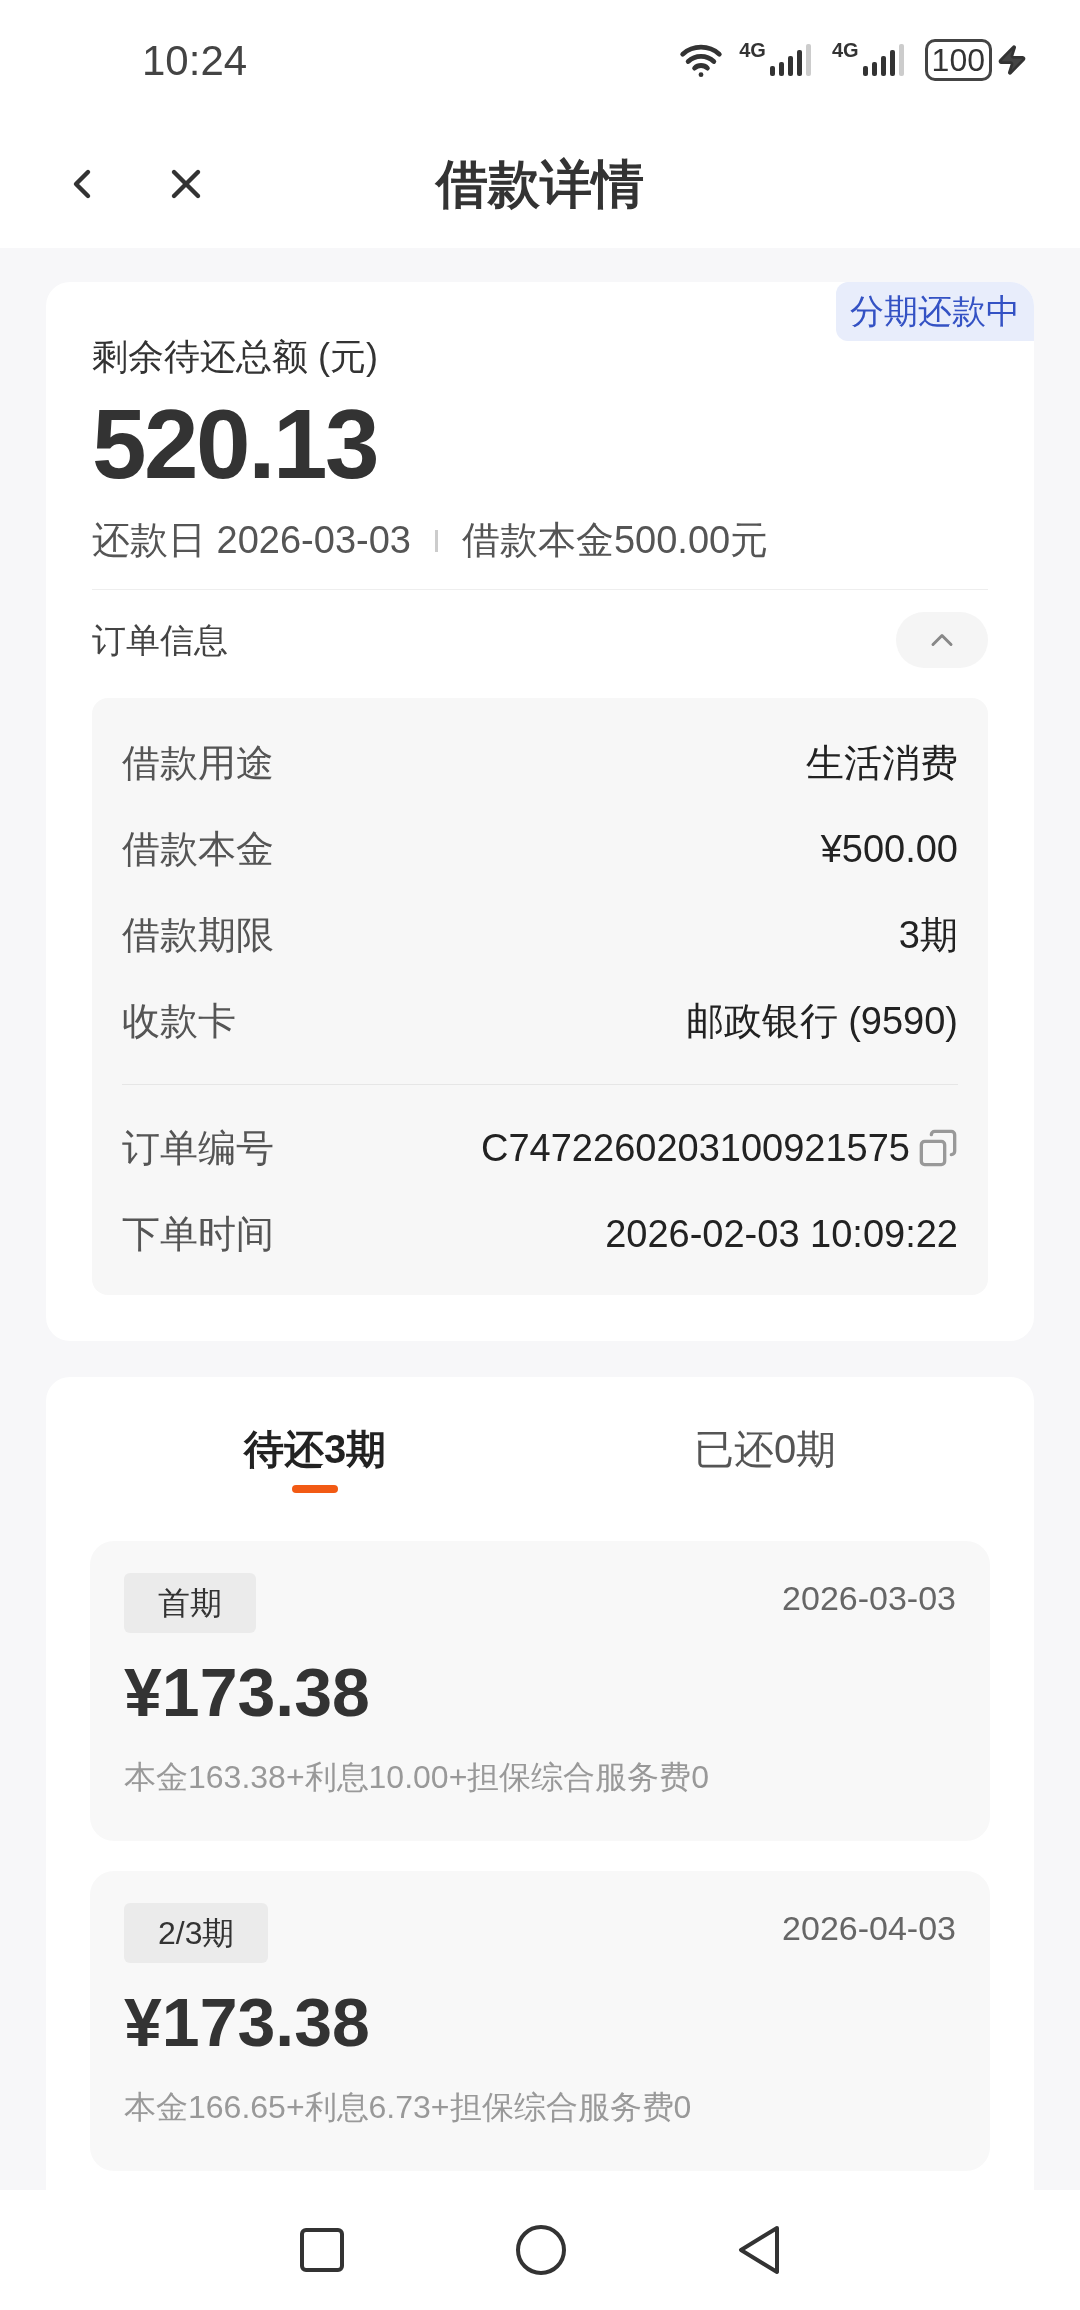  Describe the element at coordinates (935, 311) in the screenshot. I see `status-badge: 分期还款中` at that location.